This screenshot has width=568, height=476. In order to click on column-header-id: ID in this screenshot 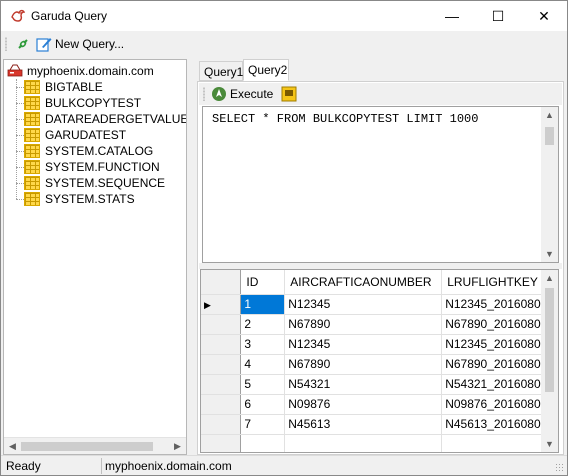, I will do `click(263, 282)`.